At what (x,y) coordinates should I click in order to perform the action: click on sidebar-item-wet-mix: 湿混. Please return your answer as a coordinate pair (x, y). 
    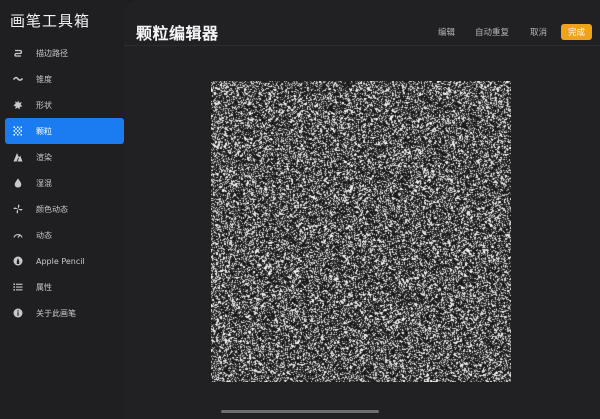
    Looking at the image, I should click on (64, 183).